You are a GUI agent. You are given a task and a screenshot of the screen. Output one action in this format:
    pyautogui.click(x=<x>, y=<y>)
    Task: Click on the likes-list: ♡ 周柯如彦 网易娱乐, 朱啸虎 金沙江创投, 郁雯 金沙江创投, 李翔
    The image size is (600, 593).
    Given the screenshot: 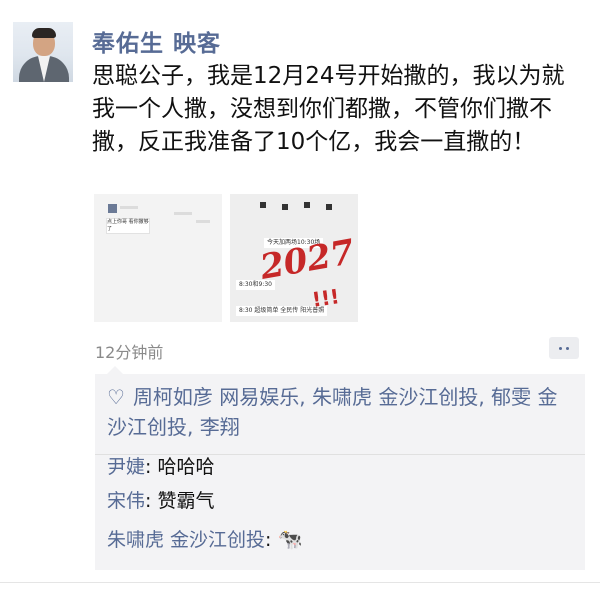 What is the action you would take?
    pyautogui.click(x=341, y=412)
    